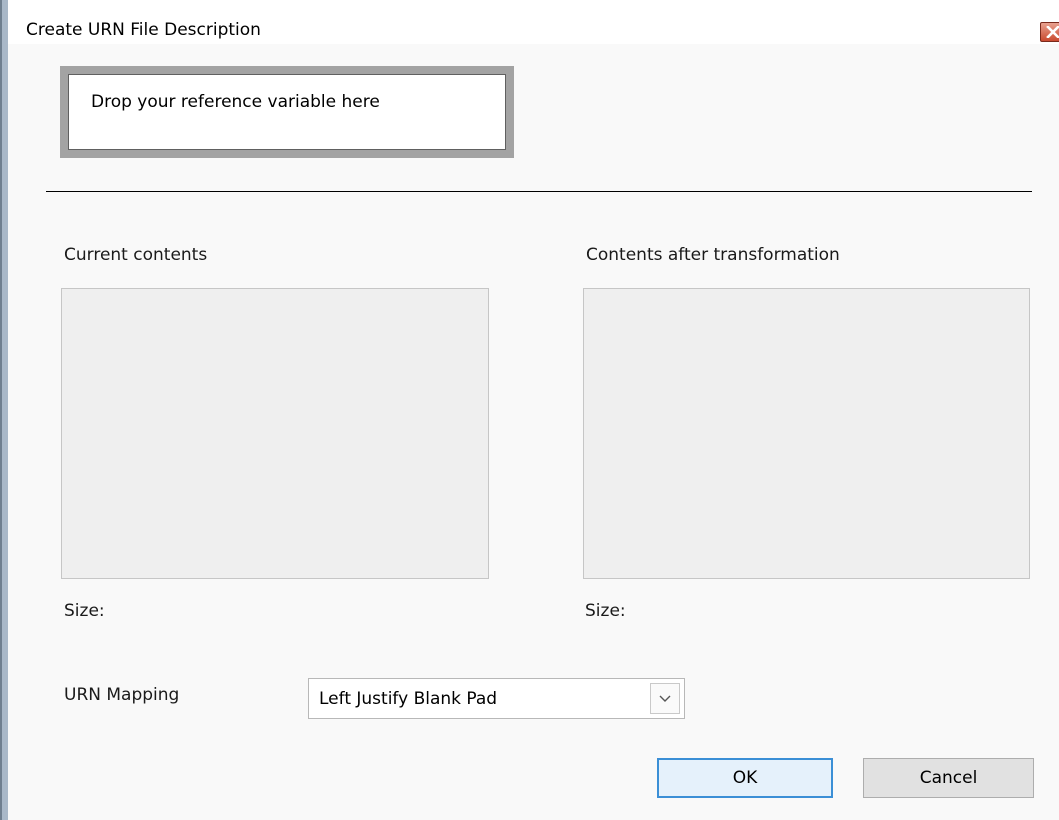  What do you see at coordinates (143, 30) in the screenshot?
I see `window-title: Create URN File Description` at bounding box center [143, 30].